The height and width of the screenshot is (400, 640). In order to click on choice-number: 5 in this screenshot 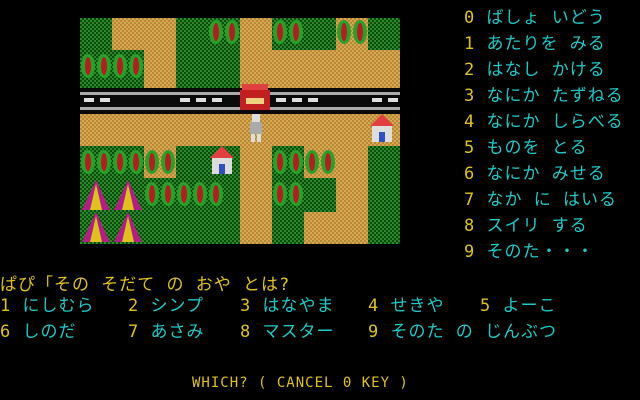, I will do `click(486, 306)`.